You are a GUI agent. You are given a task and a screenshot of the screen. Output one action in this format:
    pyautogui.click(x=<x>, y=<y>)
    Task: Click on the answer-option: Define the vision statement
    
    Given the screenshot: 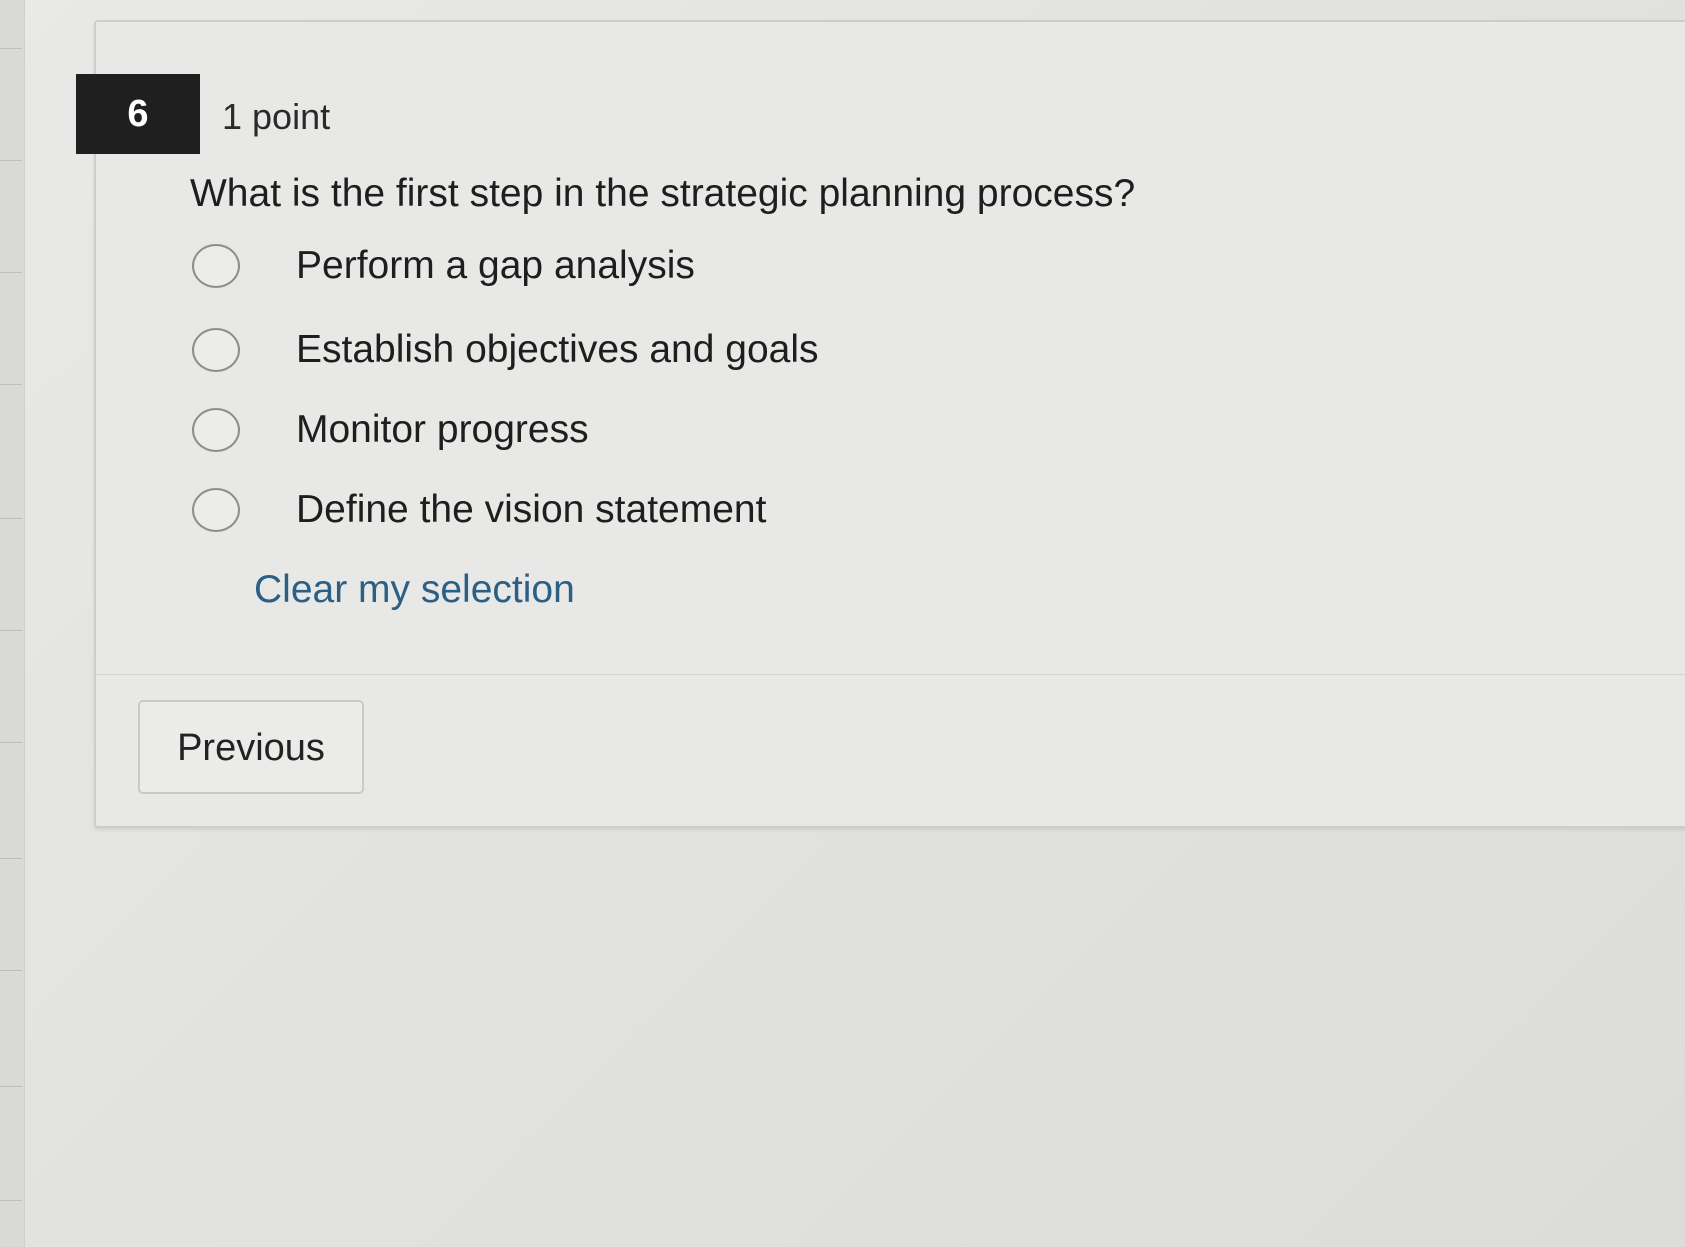 What is the action you would take?
    pyautogui.click(x=479, y=510)
    